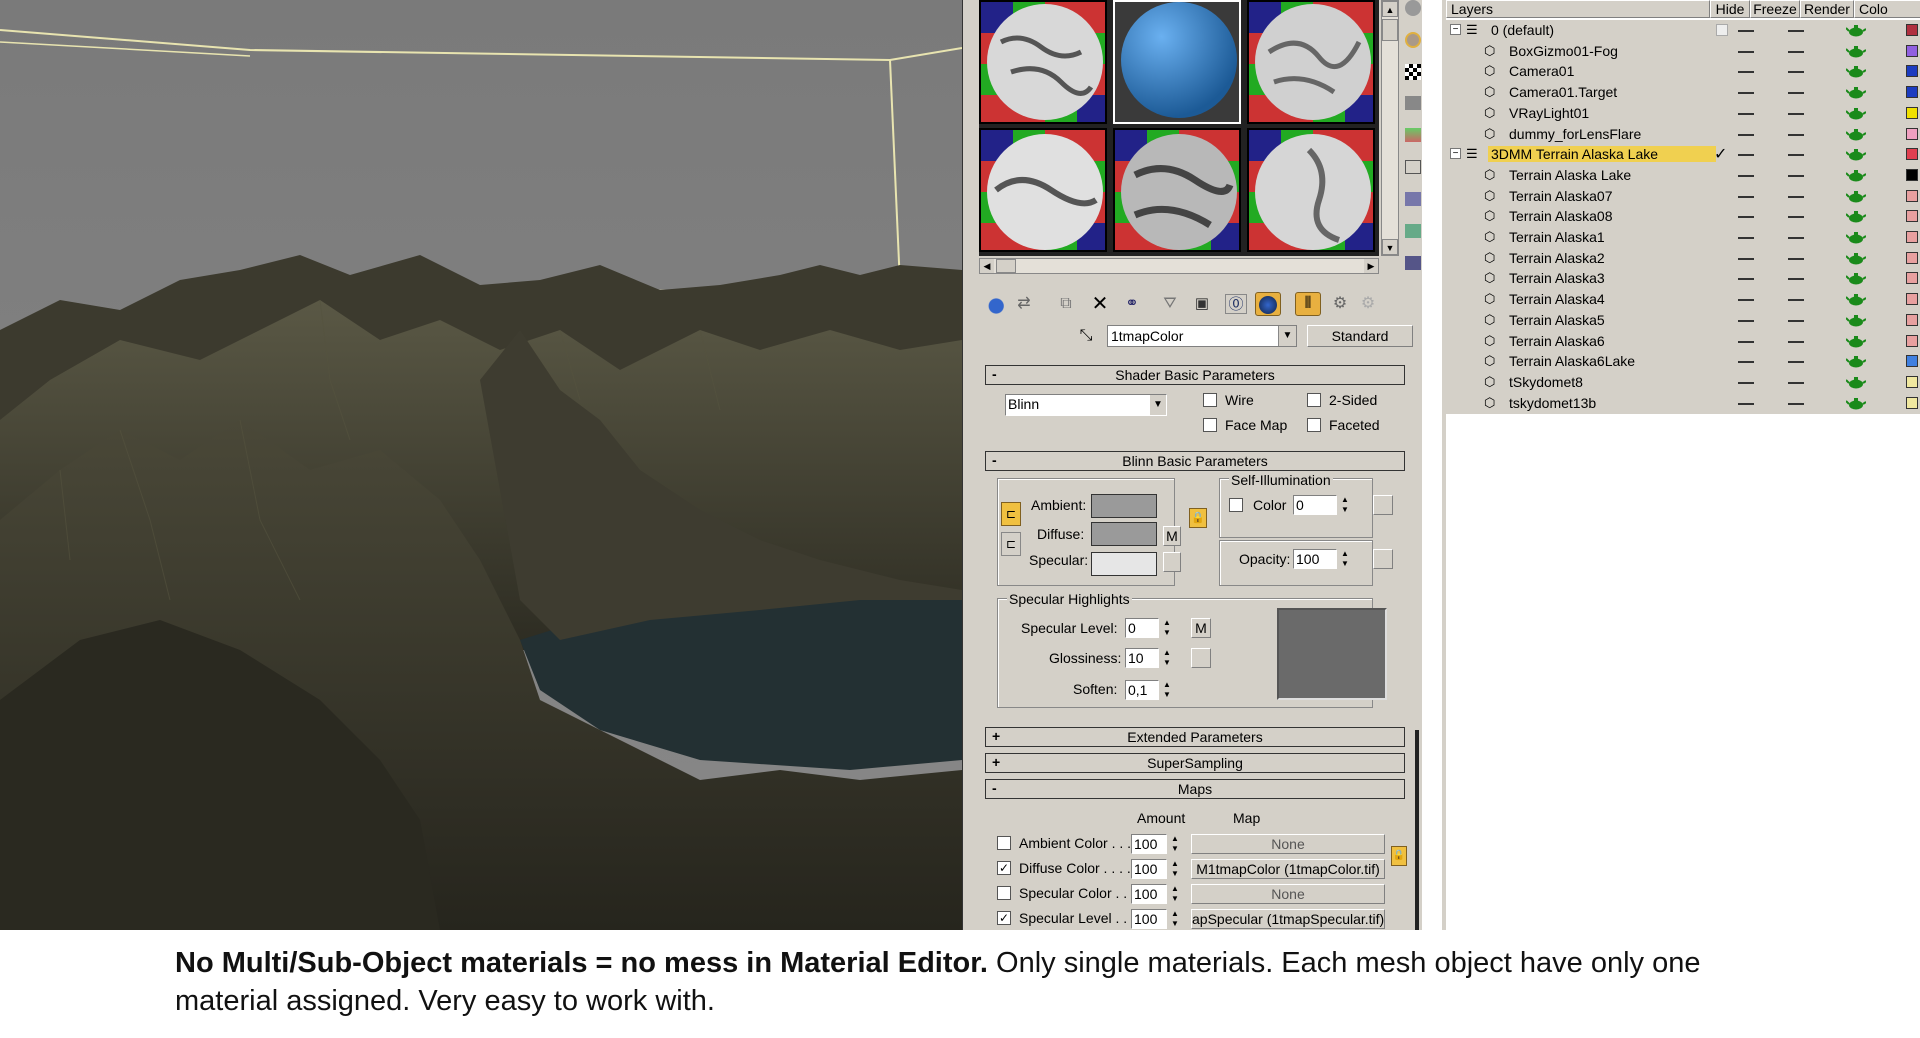 The height and width of the screenshot is (1038, 1920). I want to click on layer-name: Terrain Alaska4, so click(1557, 299).